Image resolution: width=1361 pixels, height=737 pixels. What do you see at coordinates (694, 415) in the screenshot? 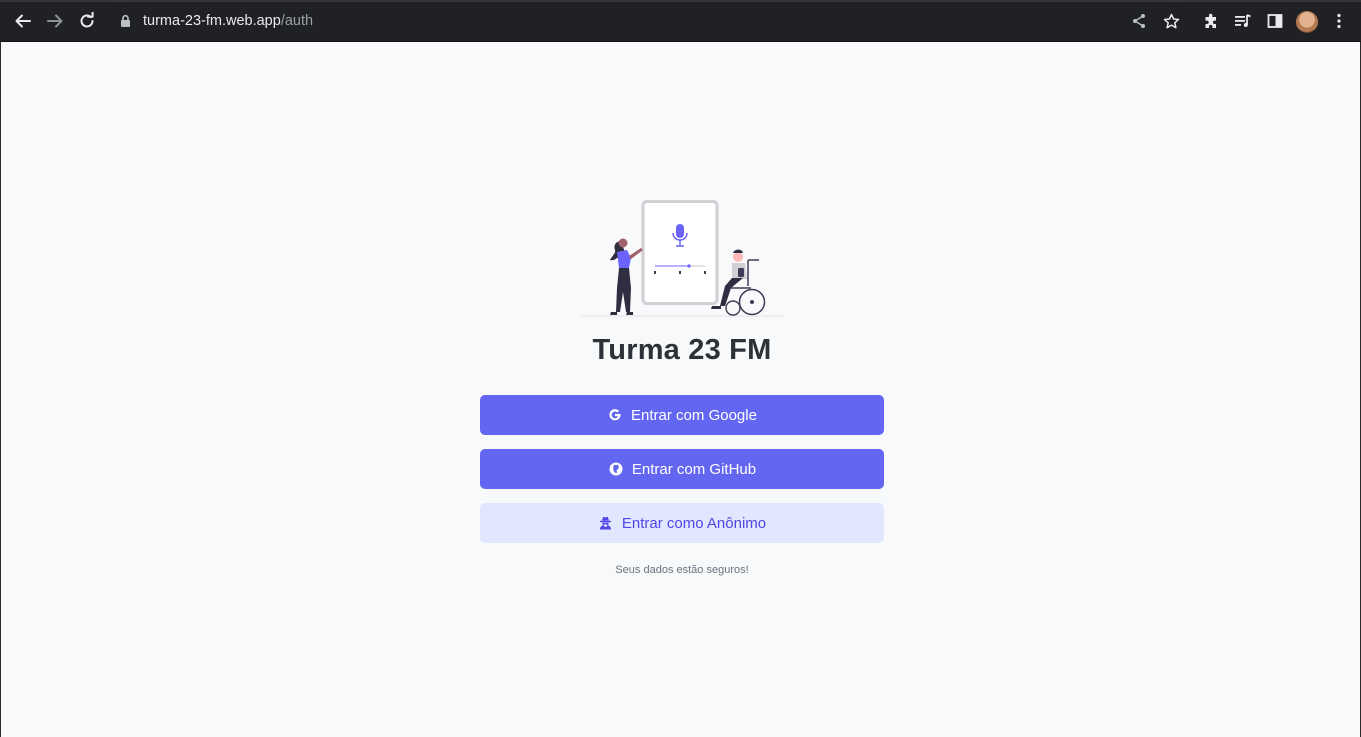
I see `google-login-label: Entrar com Google` at bounding box center [694, 415].